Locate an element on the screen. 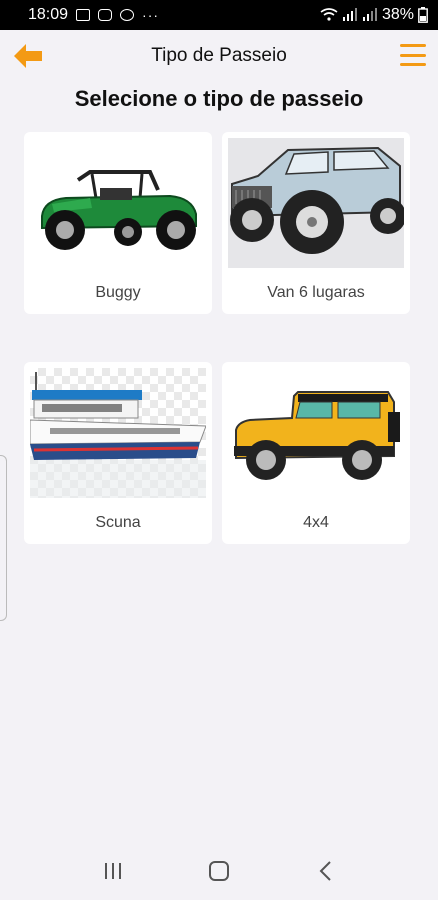  recents-button is located at coordinates (113, 871).